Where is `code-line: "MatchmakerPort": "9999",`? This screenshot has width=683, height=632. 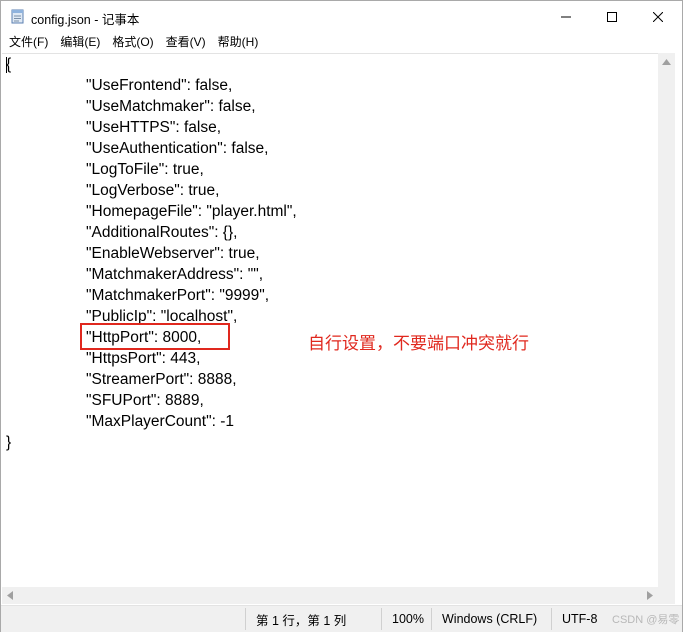 code-line: "MatchmakerPort": "9999", is located at coordinates (178, 295).